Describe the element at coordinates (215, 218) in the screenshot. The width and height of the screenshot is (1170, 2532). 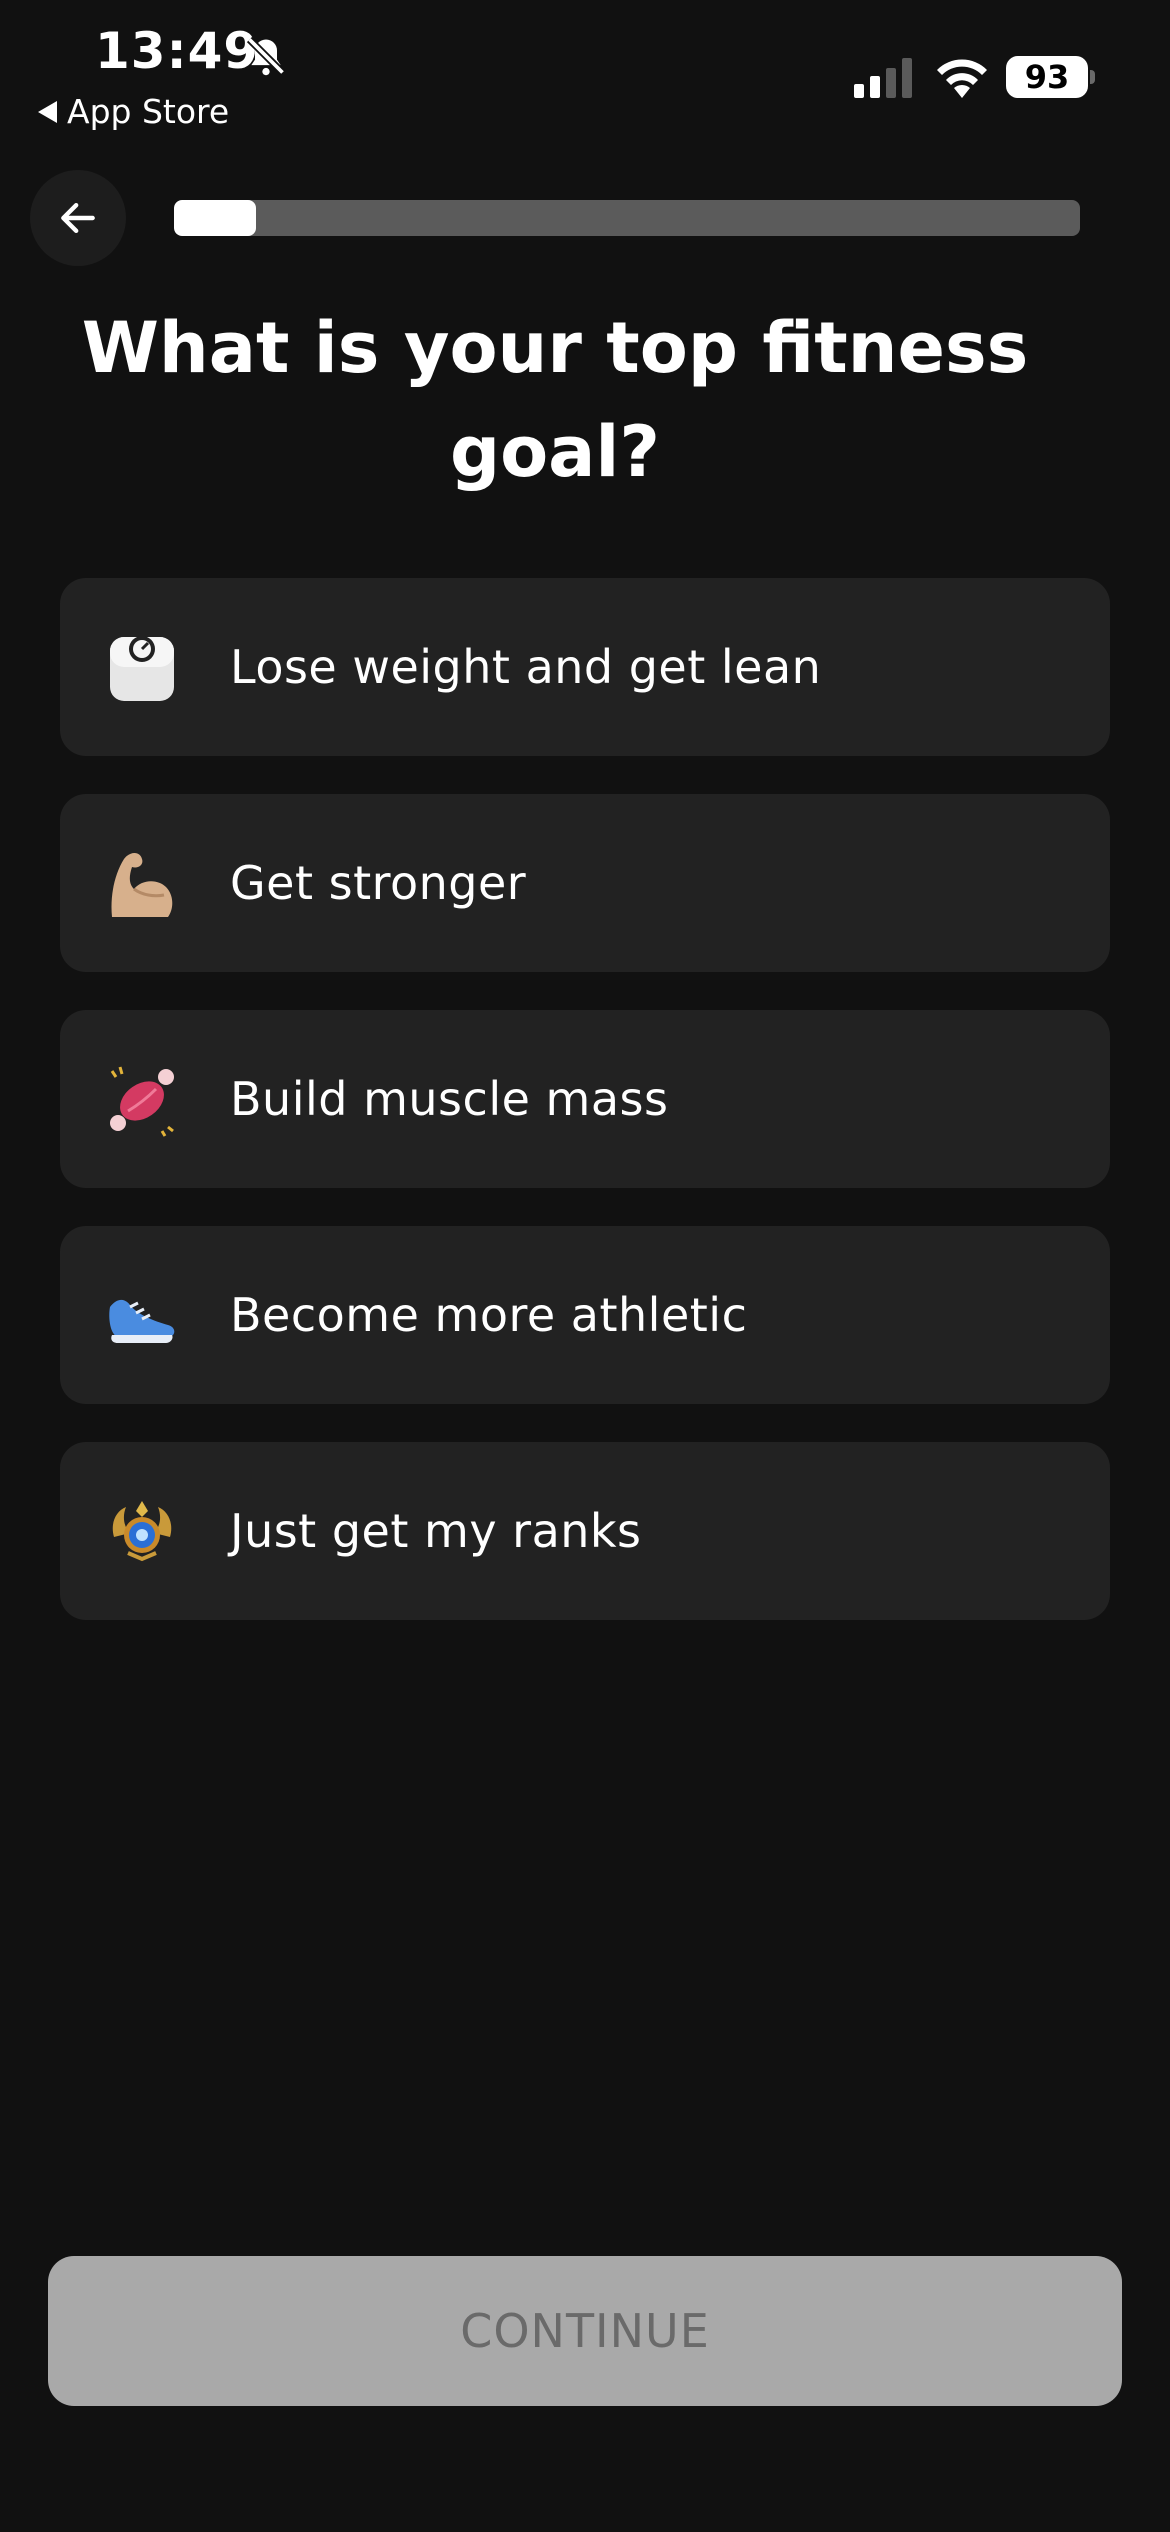
I see `progress-fill` at that location.